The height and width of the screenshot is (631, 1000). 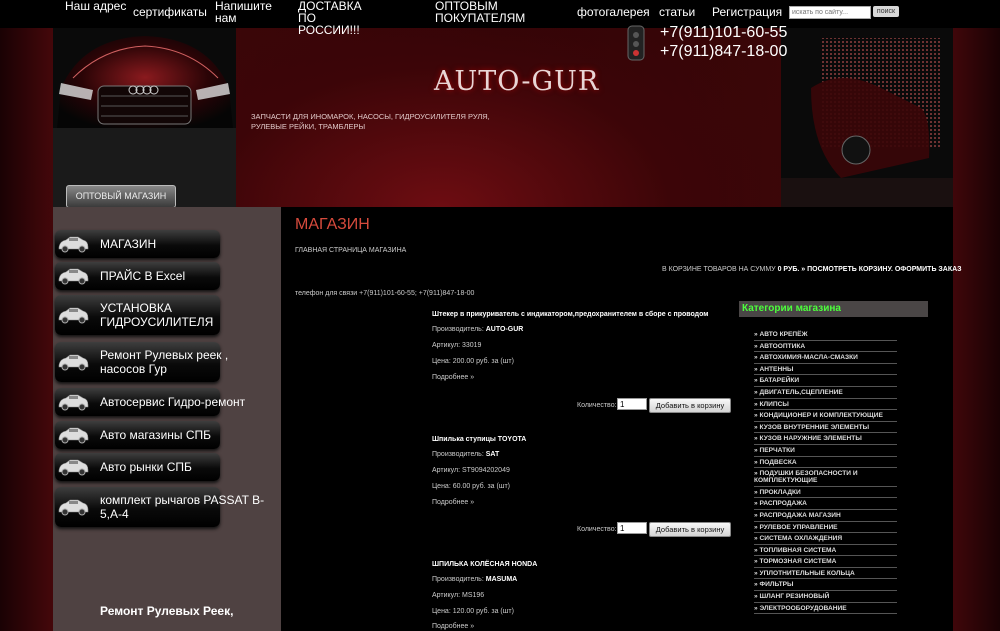 What do you see at coordinates (473, 611) in the screenshot?
I see `product-price: Цена: 120.00 руб. за (шт)` at bounding box center [473, 611].